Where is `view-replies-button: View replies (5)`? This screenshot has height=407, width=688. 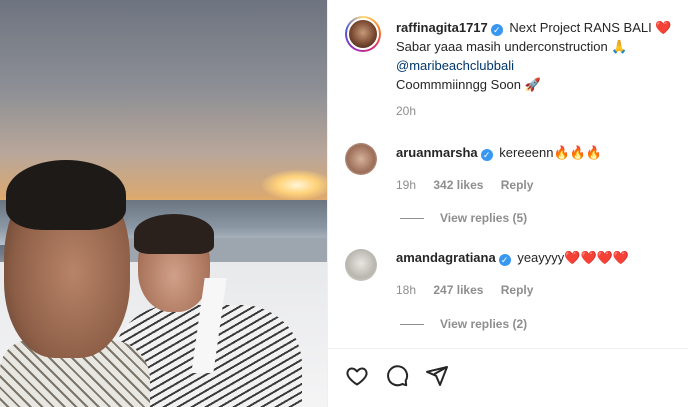
view-replies-button: View replies (5) is located at coordinates (463, 218).